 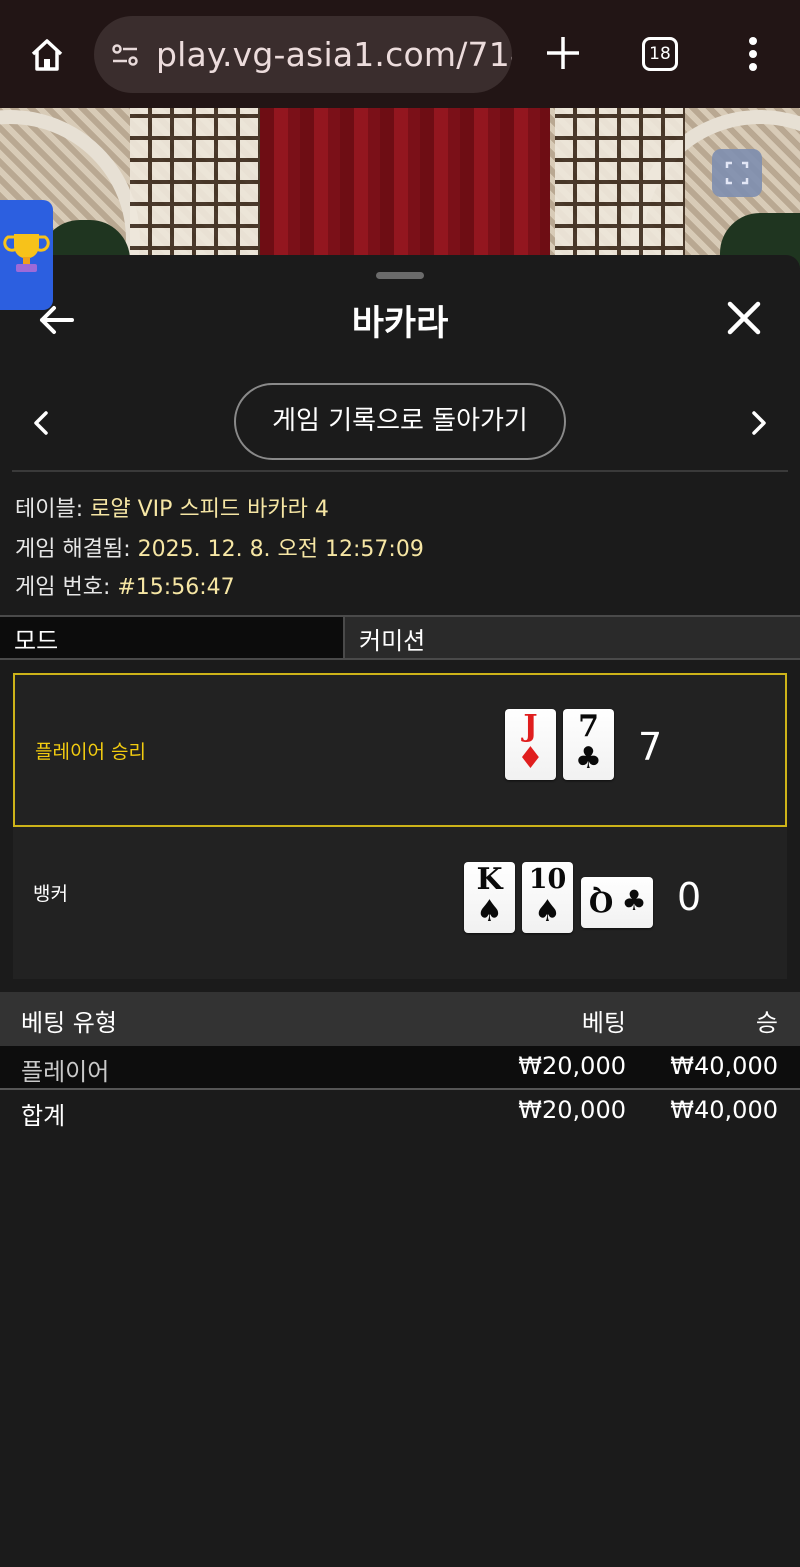 I want to click on back-to-history-button: 게임 기록으로 돌아가기, so click(x=400, y=421).